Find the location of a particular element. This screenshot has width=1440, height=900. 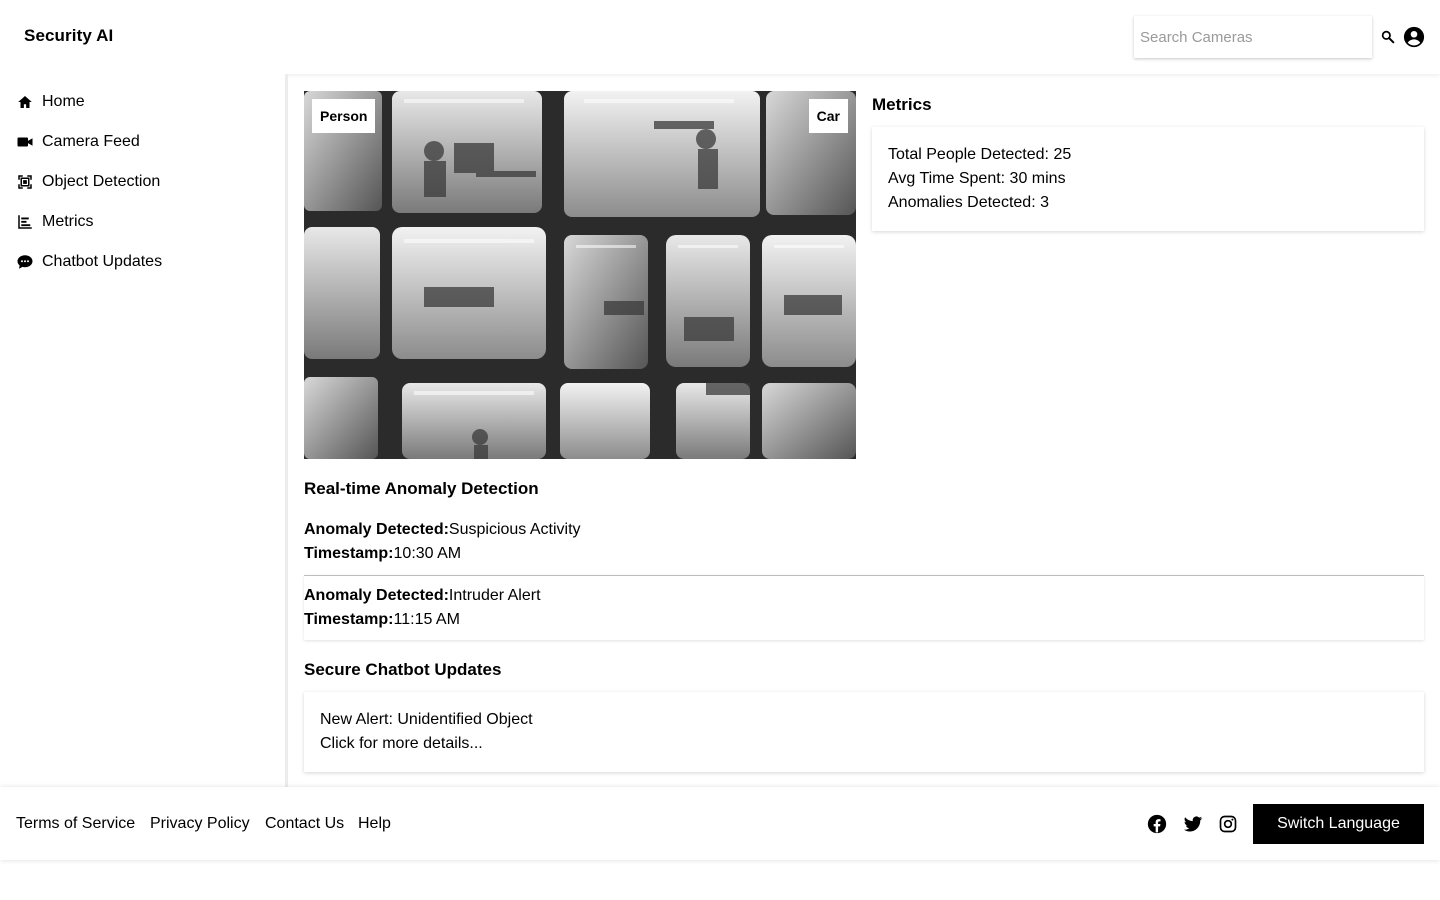

sidebar-item-label: Home is located at coordinates (63, 101).